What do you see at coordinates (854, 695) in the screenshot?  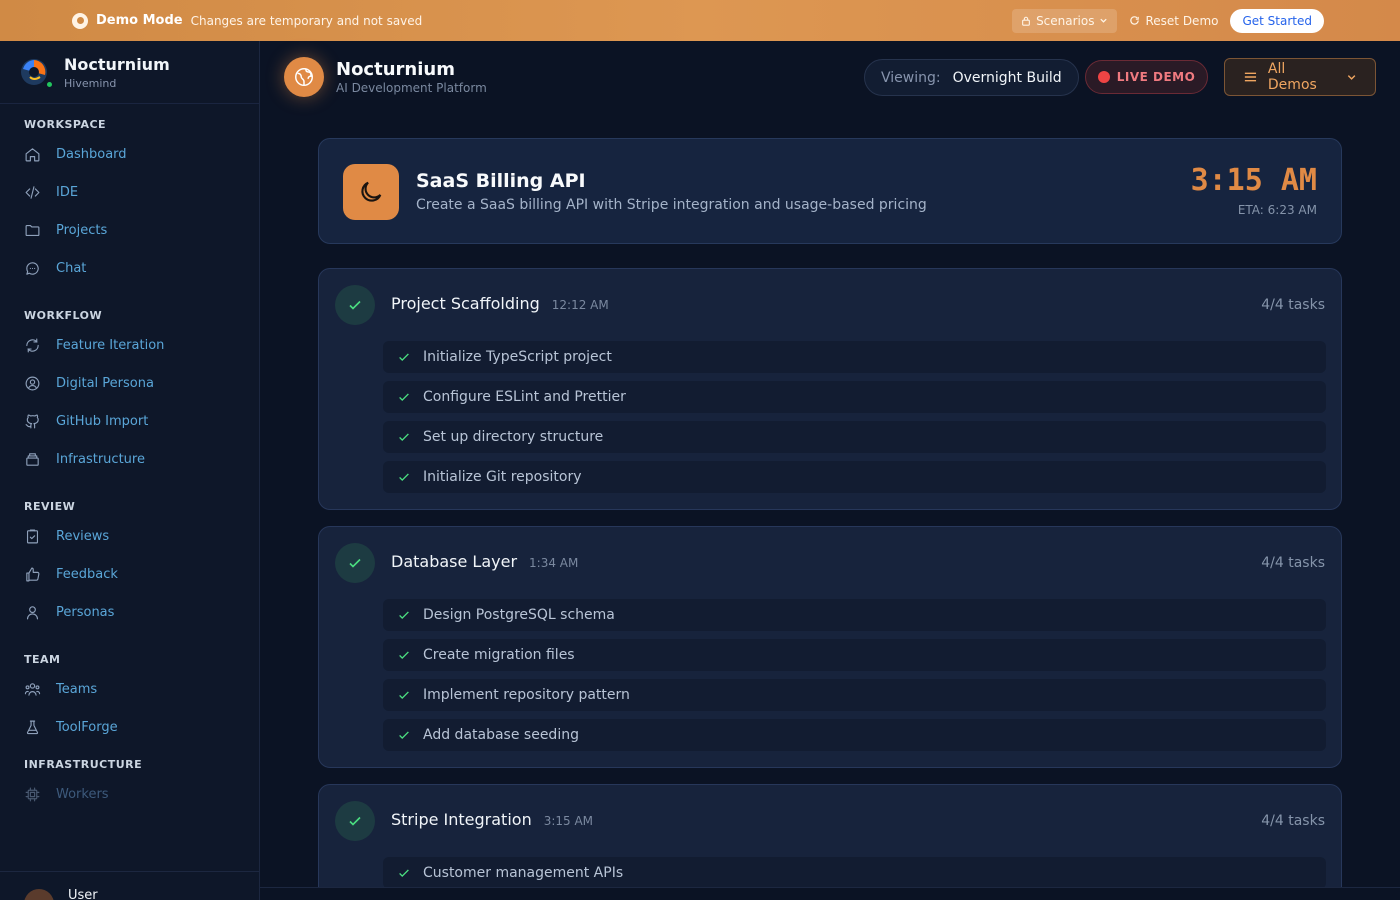 I see `task-item: Implement repository pattern` at bounding box center [854, 695].